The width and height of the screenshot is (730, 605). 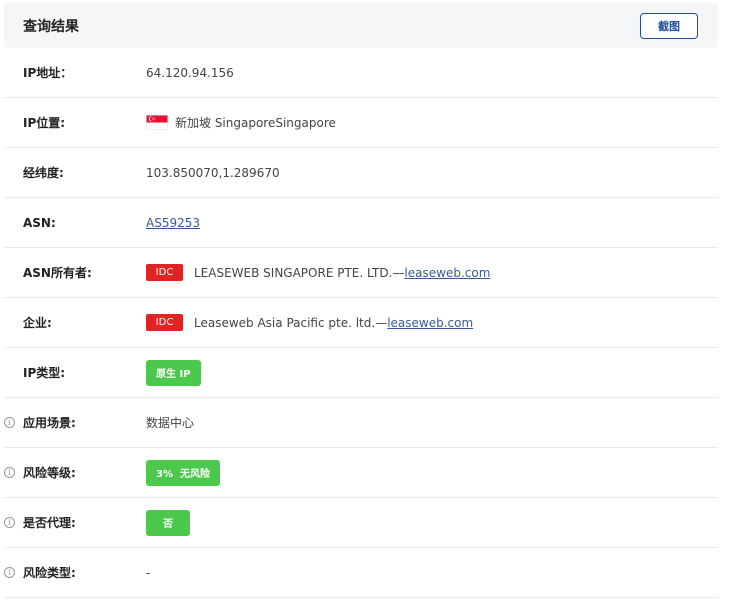 I want to click on risk-level-value-group: 3% 无风险, so click(x=183, y=472).